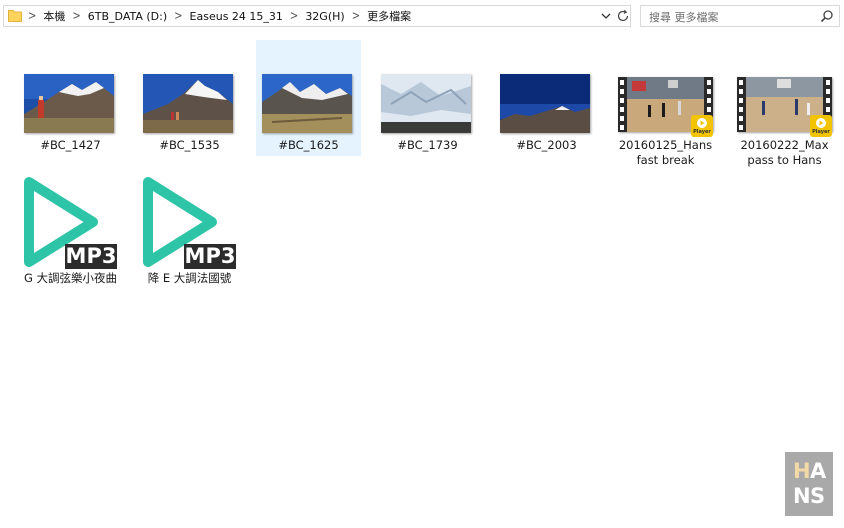  I want to click on file-label: #BC_1535, so click(189, 145).